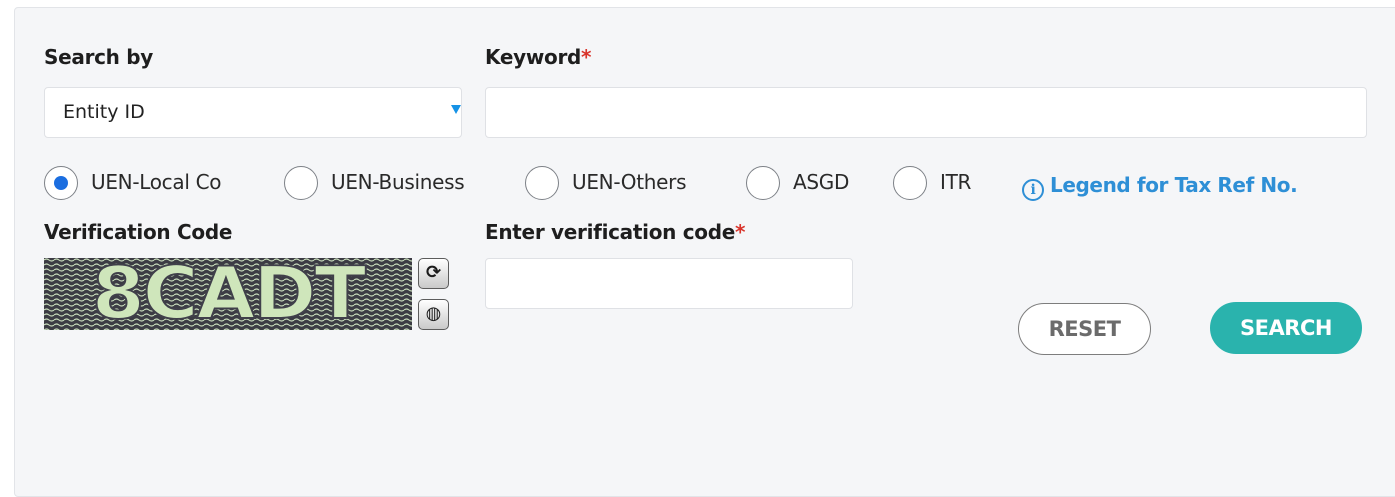  What do you see at coordinates (821, 182) in the screenshot?
I see `radio-label: ASGD` at bounding box center [821, 182].